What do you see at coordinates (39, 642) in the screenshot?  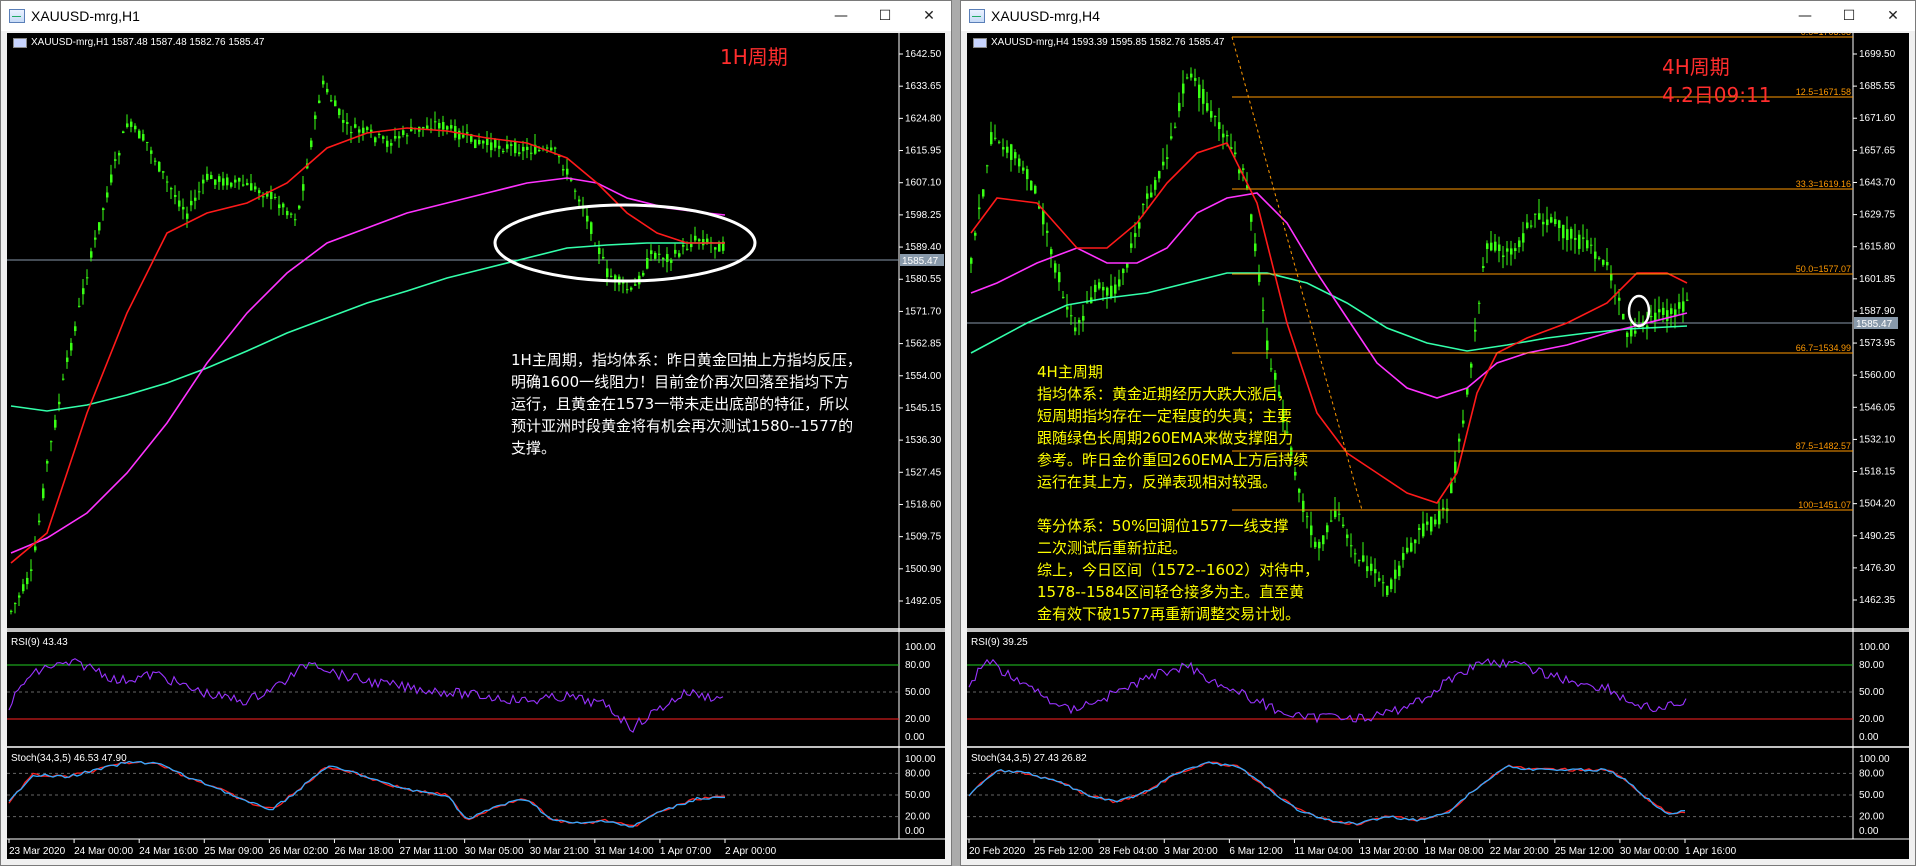 I see `rsi-label: RSI(9) 43.43` at bounding box center [39, 642].